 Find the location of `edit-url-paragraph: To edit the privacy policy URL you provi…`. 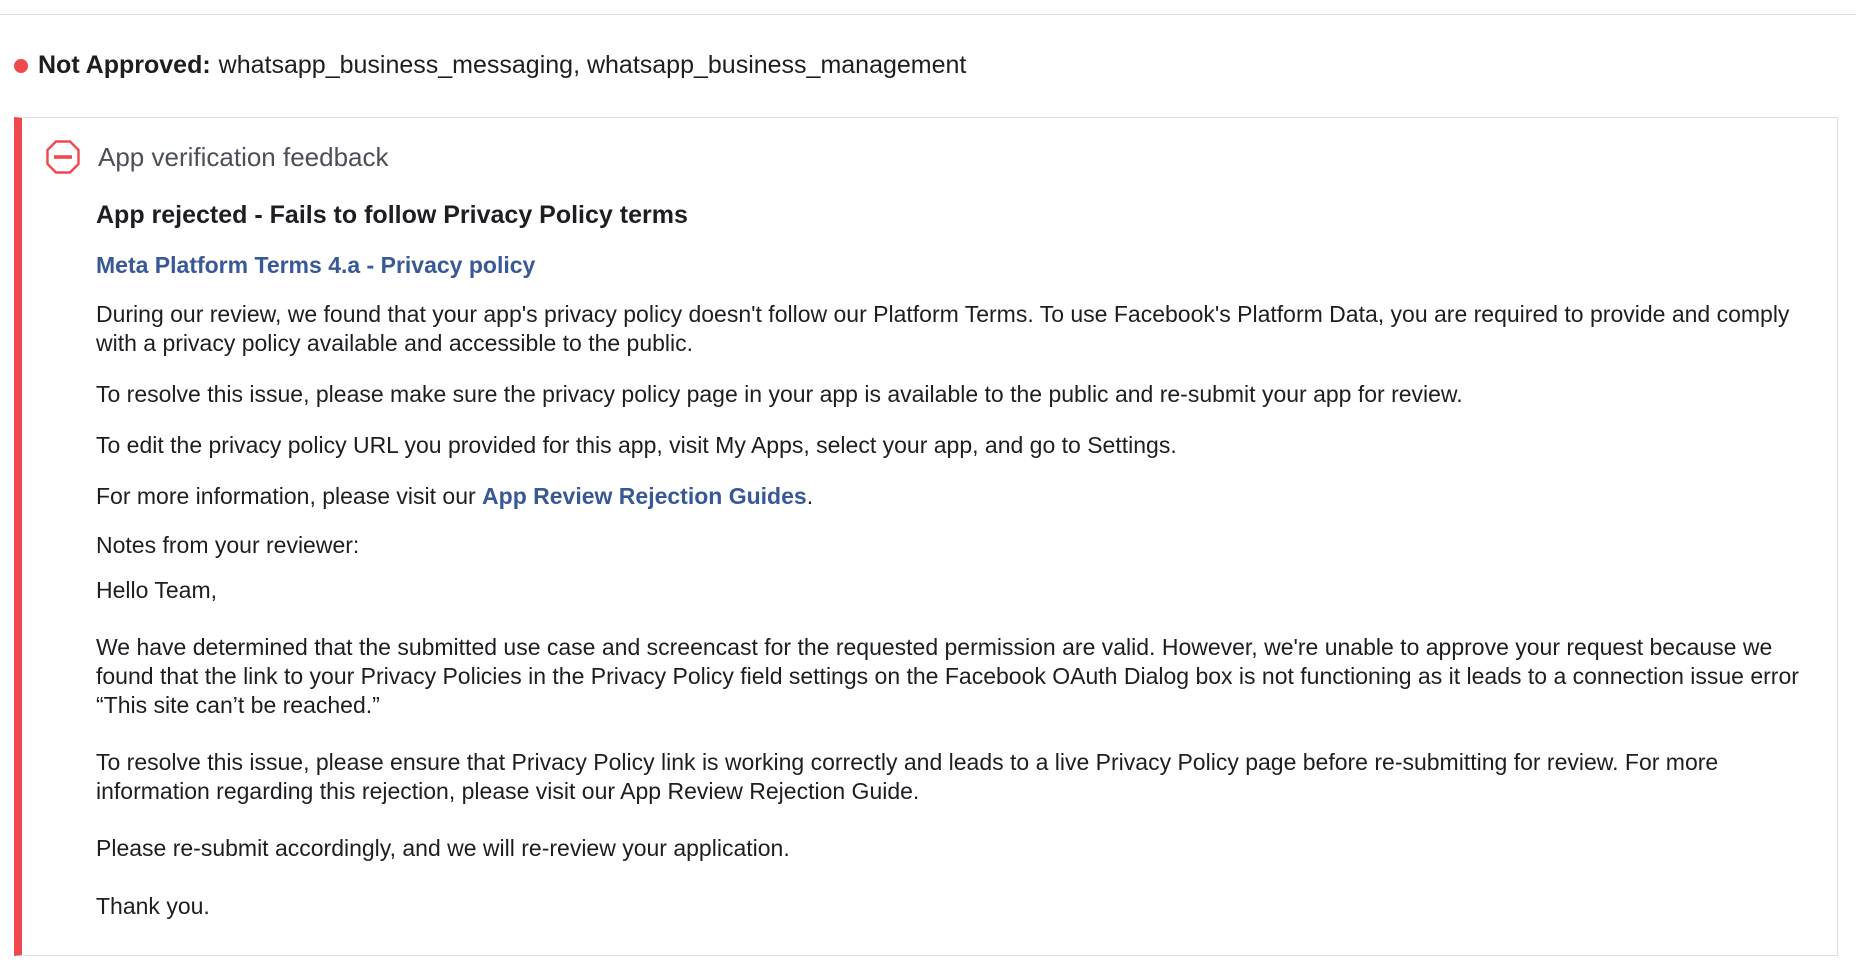

edit-url-paragraph: To edit the privacy policy URL you provi… is located at coordinates (636, 445).